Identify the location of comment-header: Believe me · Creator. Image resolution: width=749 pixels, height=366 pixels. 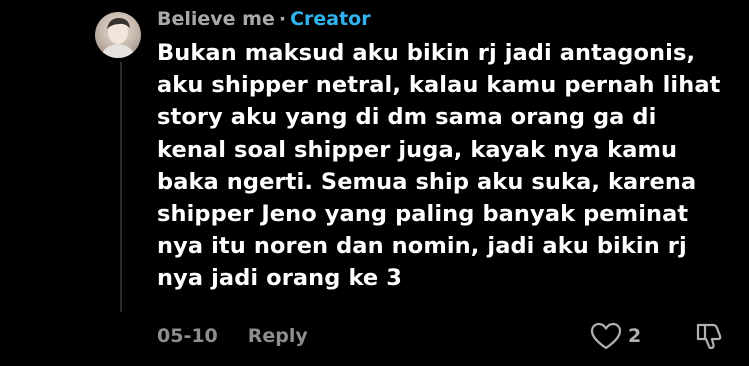
(264, 19).